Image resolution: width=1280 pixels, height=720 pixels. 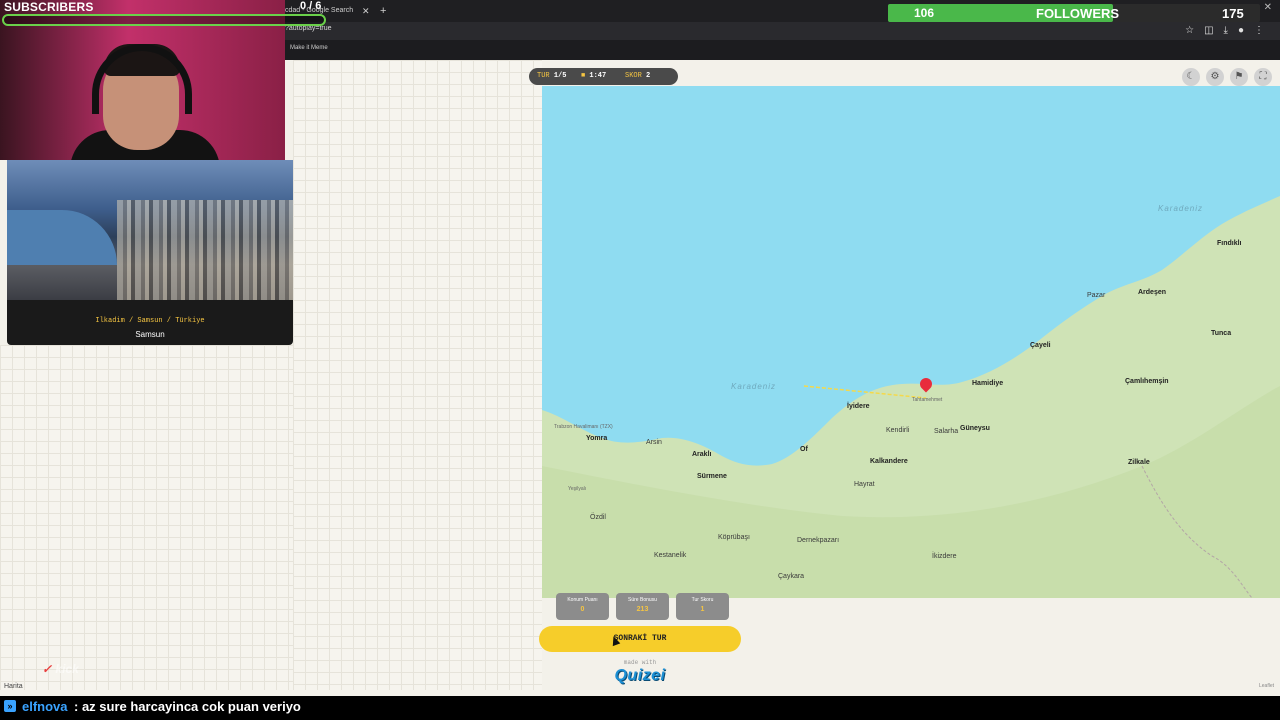 I want to click on location-score-chip: Konum Puanı 0, so click(x=582, y=606).